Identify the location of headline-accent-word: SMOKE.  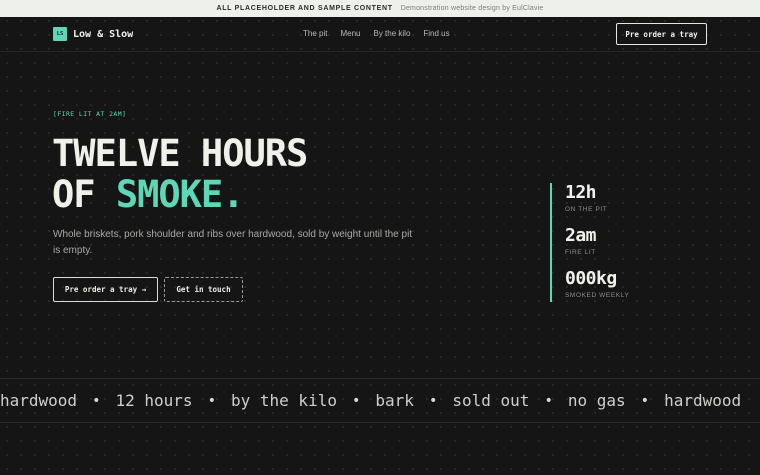
(169, 194).